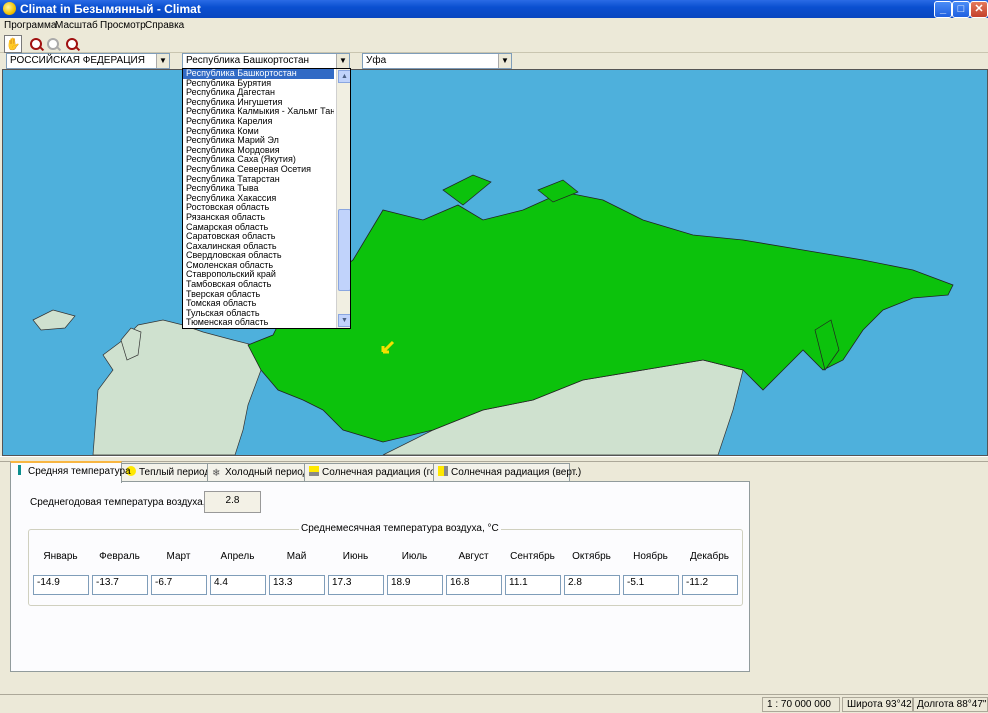 This screenshot has width=988, height=713. I want to click on scroll-up-icon: ▲, so click(344, 76).